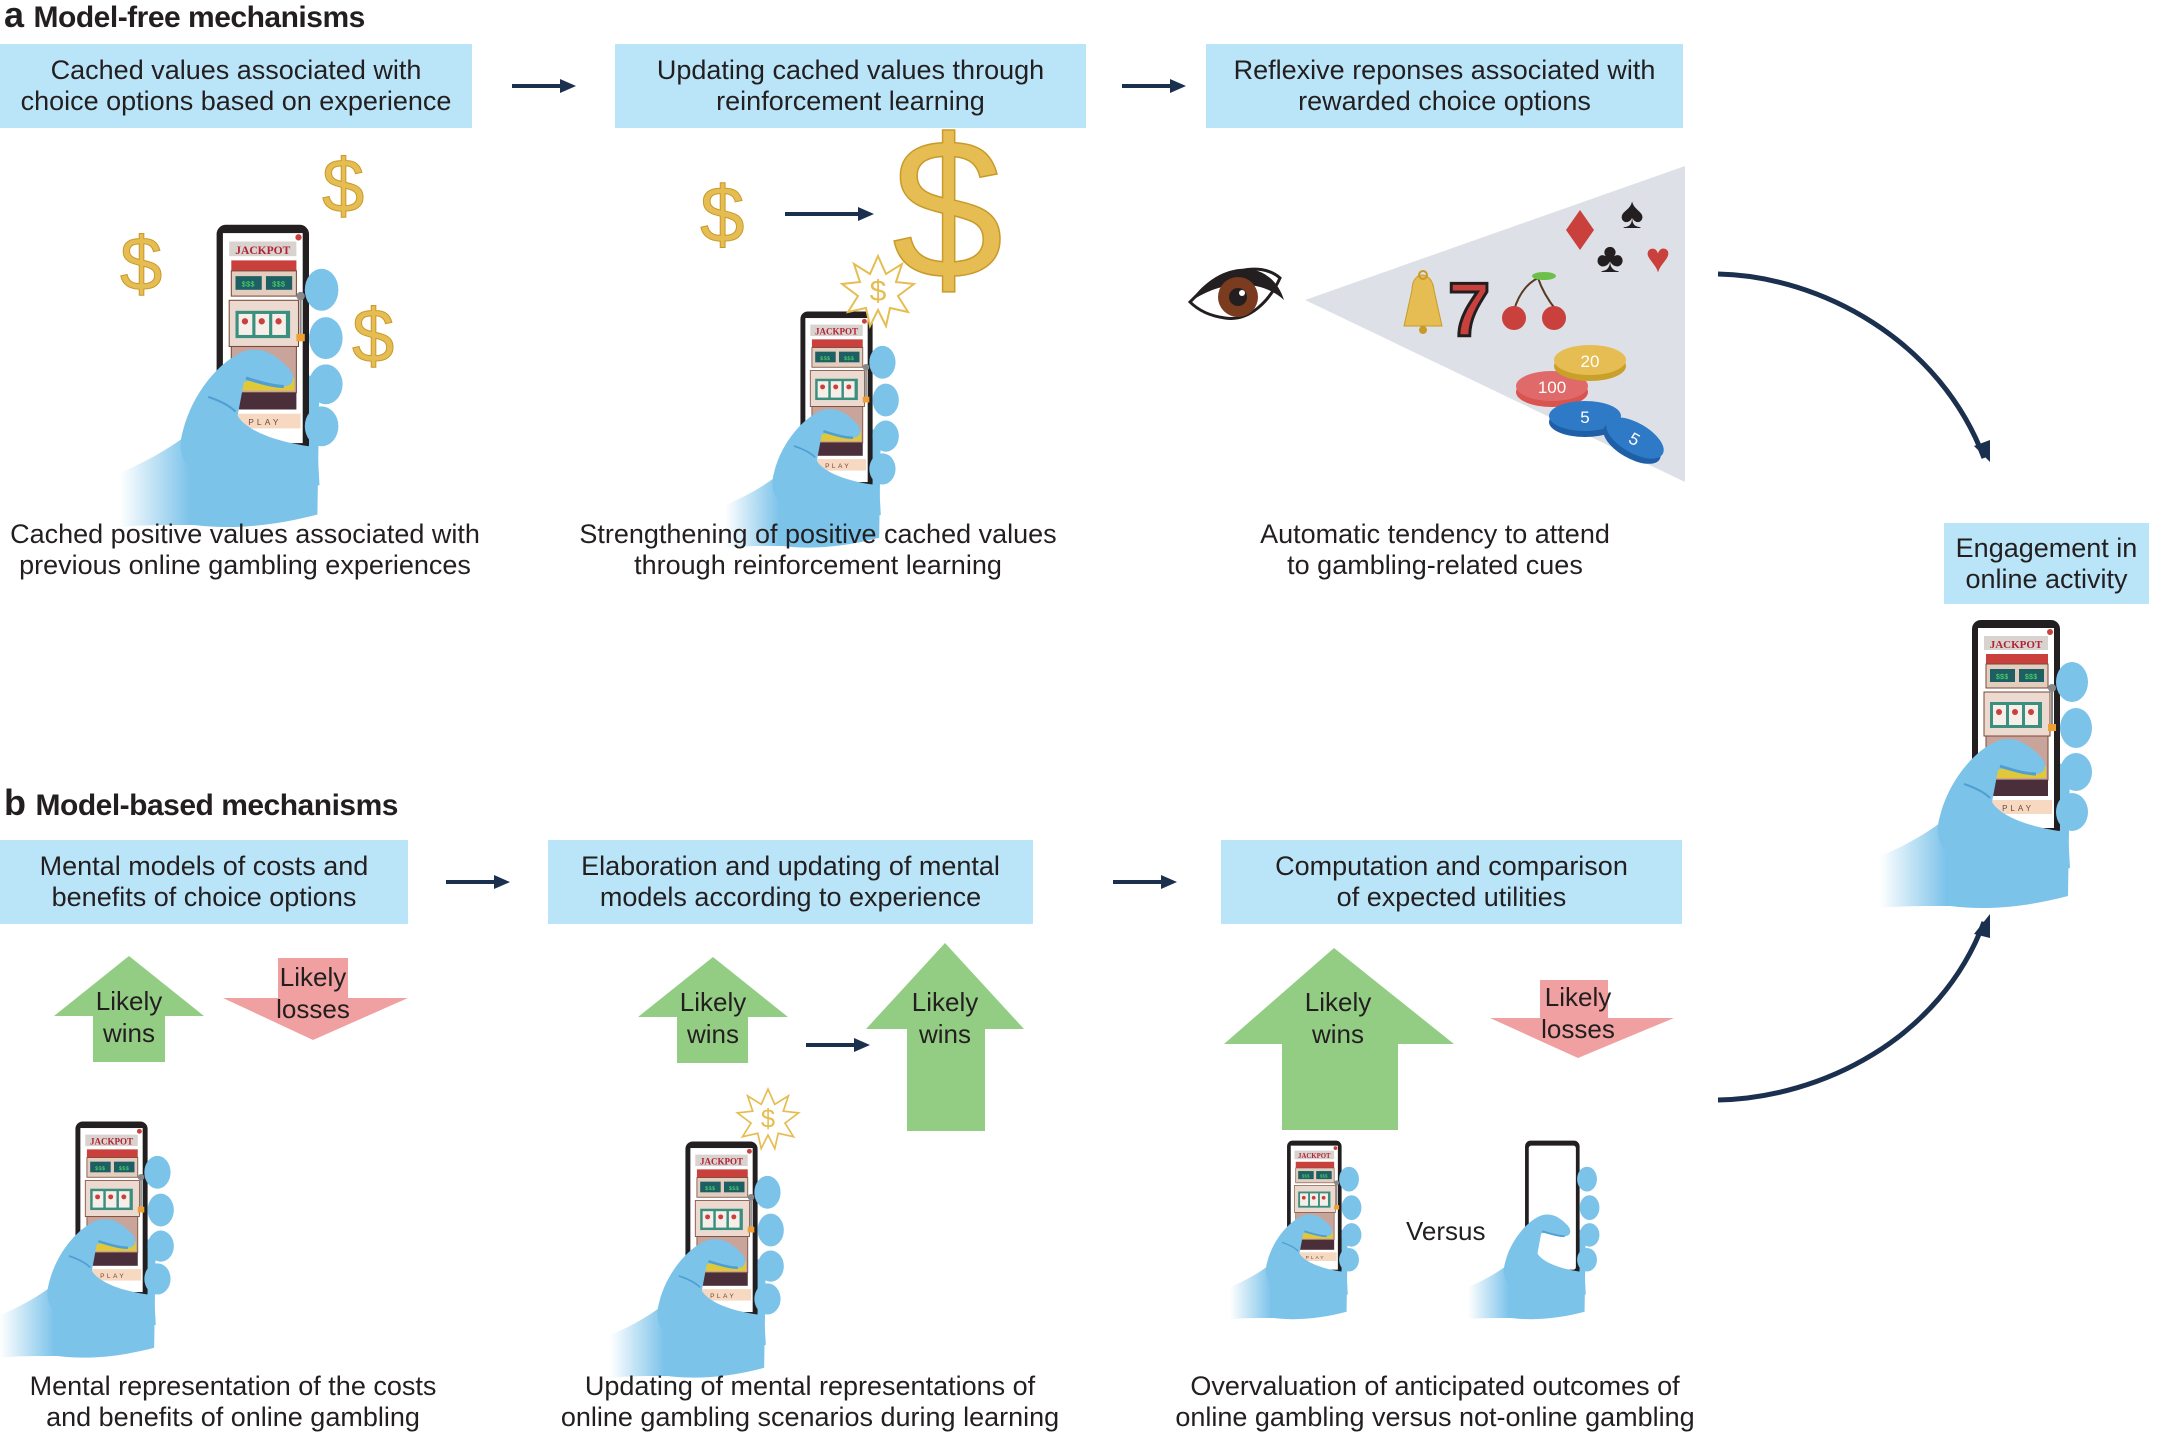 Image resolution: width=2162 pixels, height=1434 pixels. I want to click on caption-line: Updating of mental representations of, so click(810, 1386).